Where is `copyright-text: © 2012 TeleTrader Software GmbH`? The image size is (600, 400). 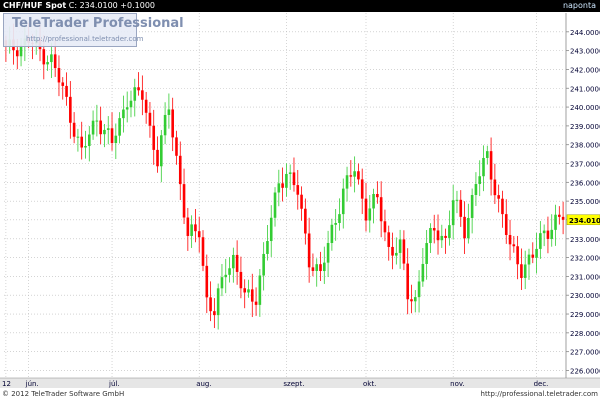
copyright-text: © 2012 TeleTrader Software GmbH is located at coordinates (63, 394).